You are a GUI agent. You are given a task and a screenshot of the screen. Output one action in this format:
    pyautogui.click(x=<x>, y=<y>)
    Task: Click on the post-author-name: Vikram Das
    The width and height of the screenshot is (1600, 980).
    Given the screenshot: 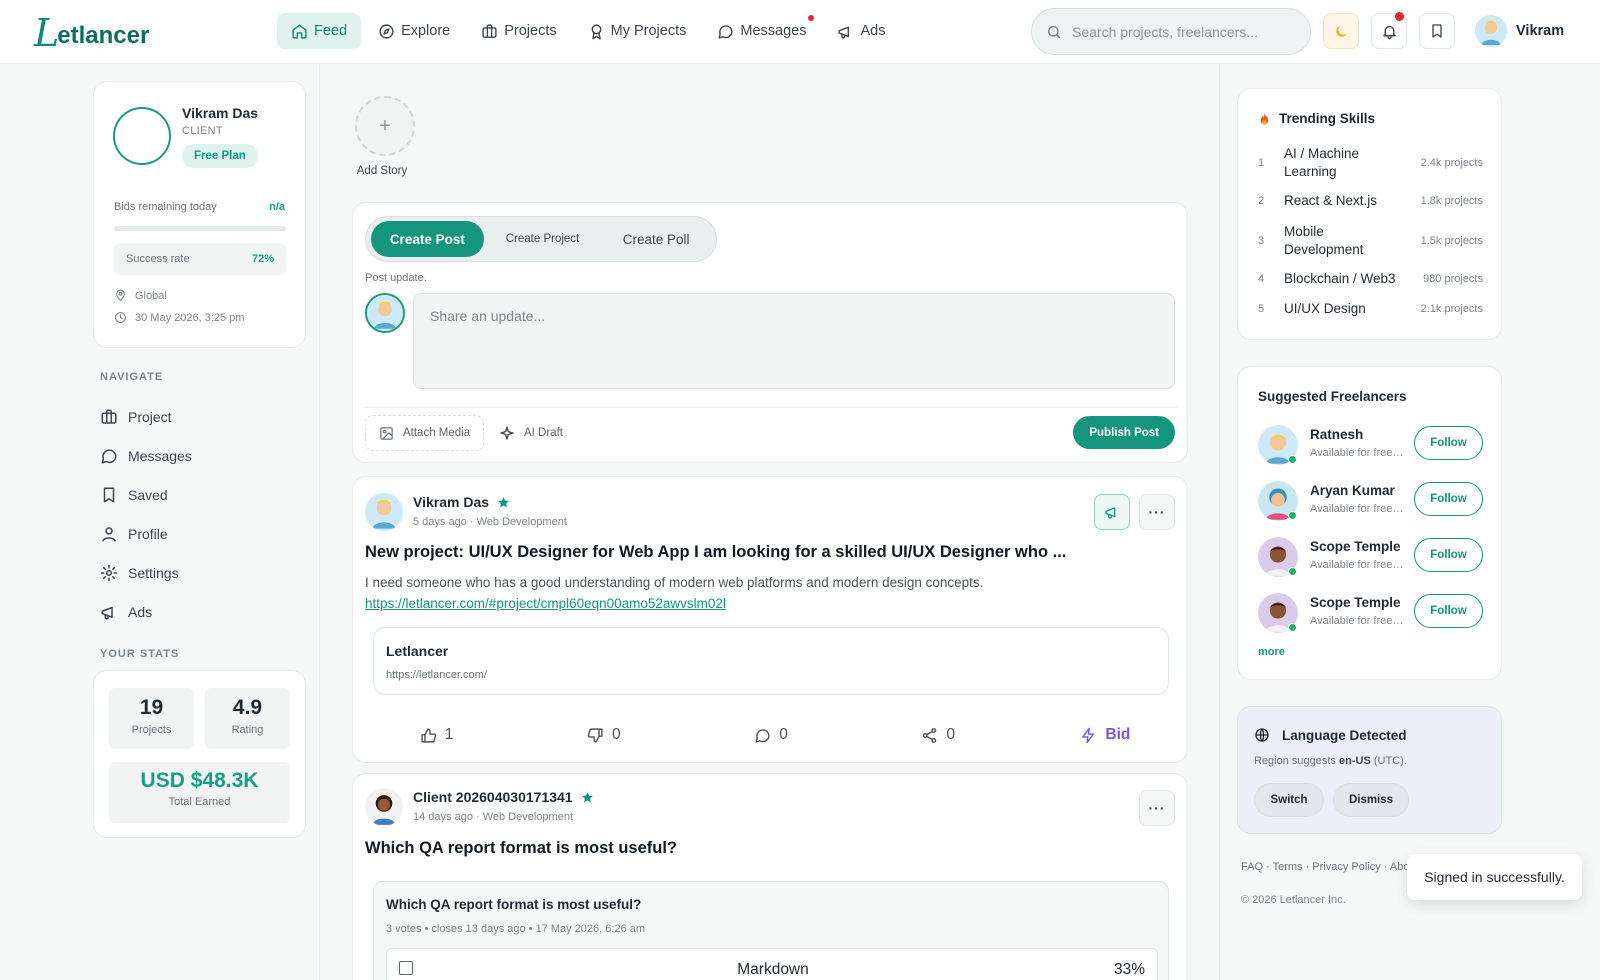 What is the action you would take?
    pyautogui.click(x=451, y=502)
    